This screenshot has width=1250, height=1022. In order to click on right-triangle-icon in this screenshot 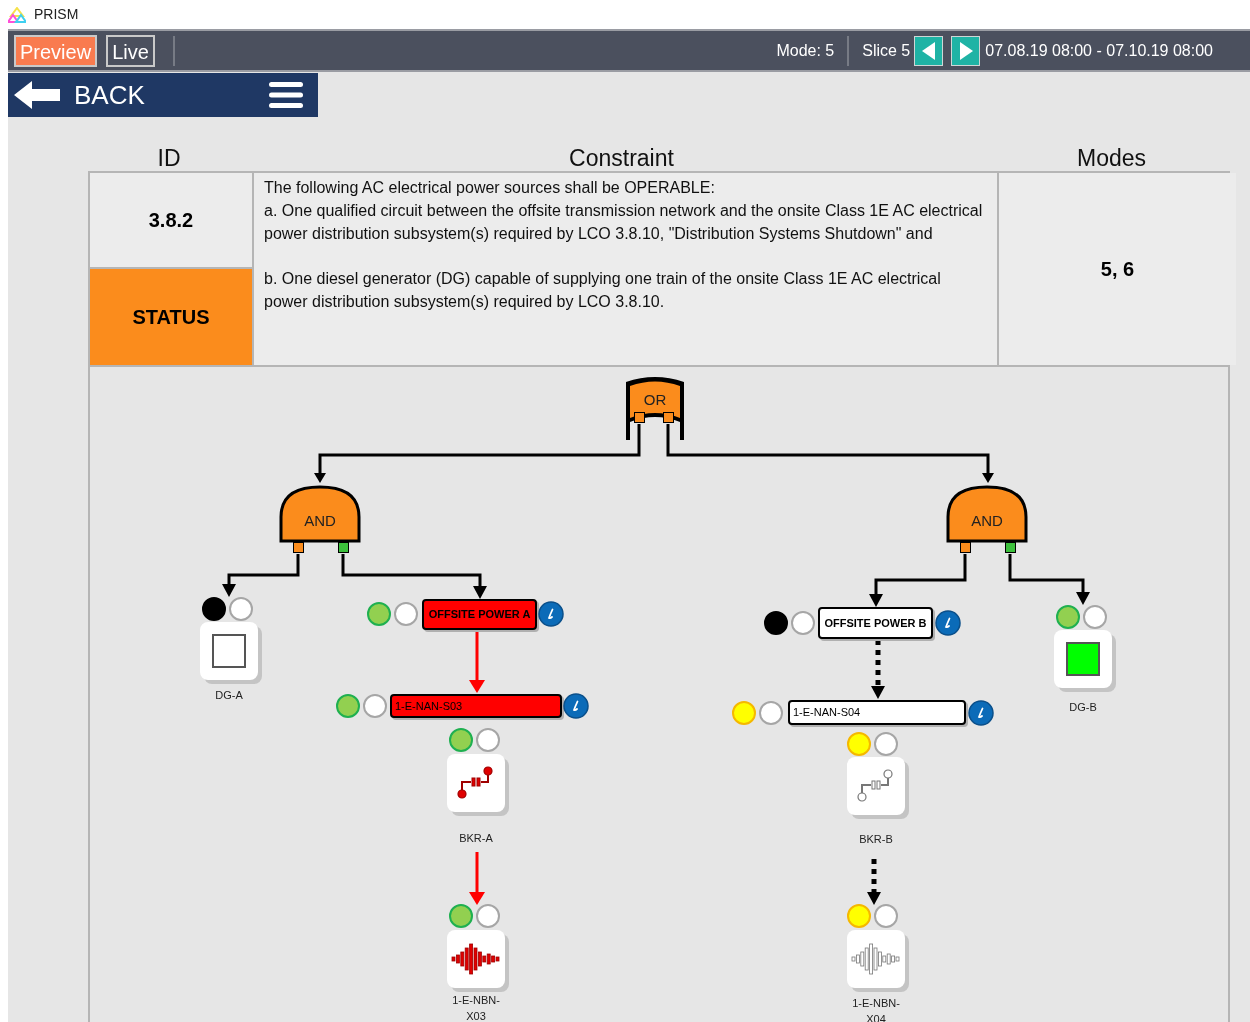, I will do `click(965, 50)`.